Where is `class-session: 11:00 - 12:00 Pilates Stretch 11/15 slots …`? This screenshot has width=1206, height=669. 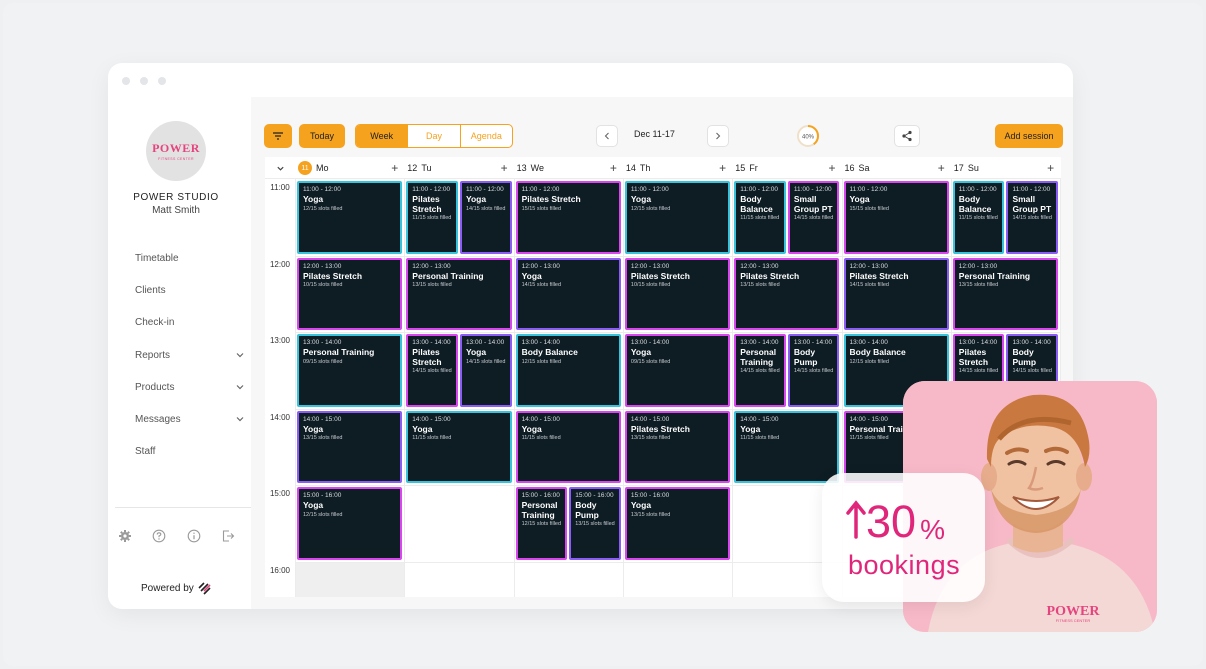 class-session: 11:00 - 12:00 Pilates Stretch 11/15 slots … is located at coordinates (432, 217).